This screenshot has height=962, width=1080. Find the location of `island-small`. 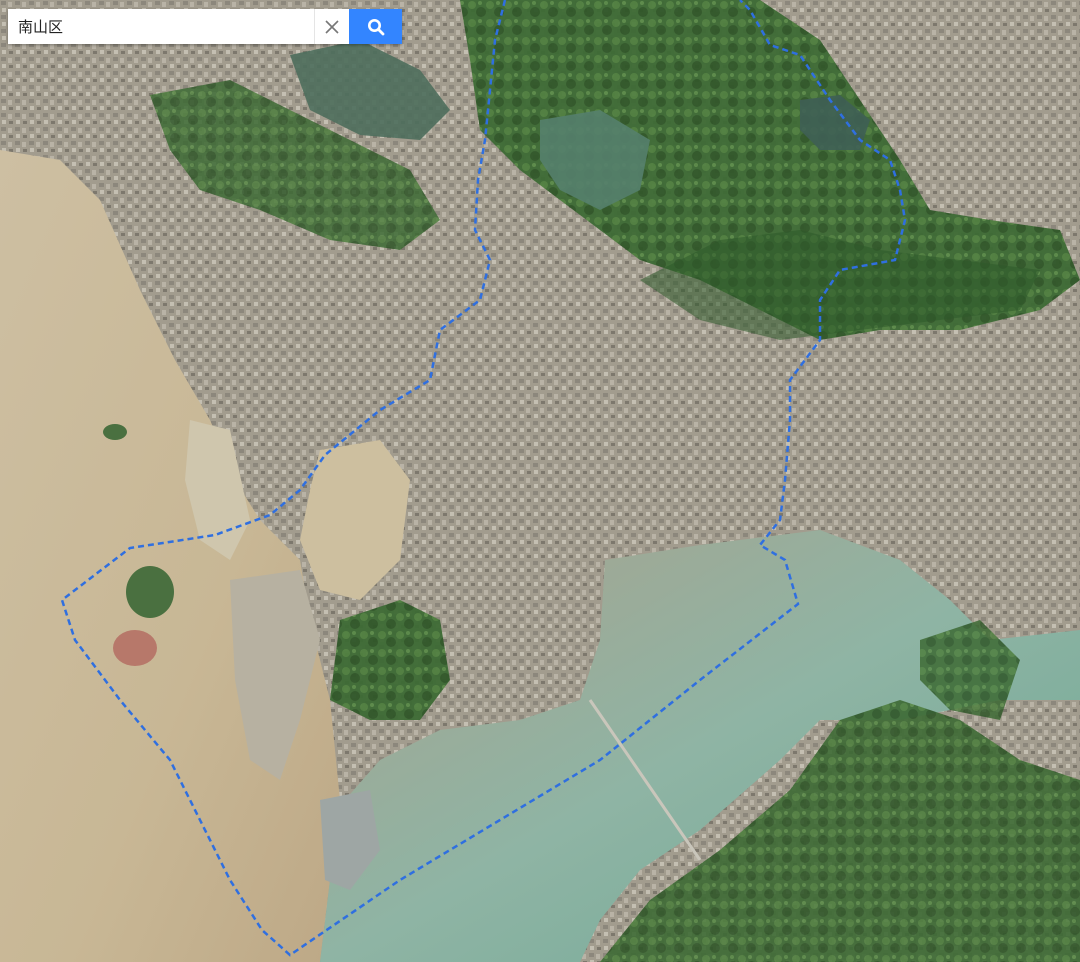

island-small is located at coordinates (115, 432).